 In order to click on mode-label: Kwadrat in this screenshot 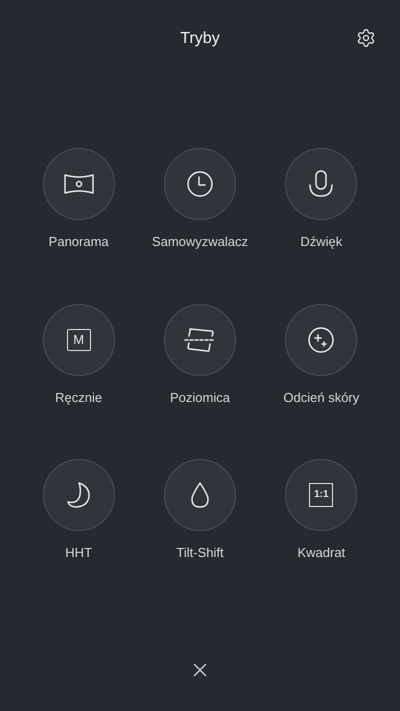, I will do `click(321, 553)`.